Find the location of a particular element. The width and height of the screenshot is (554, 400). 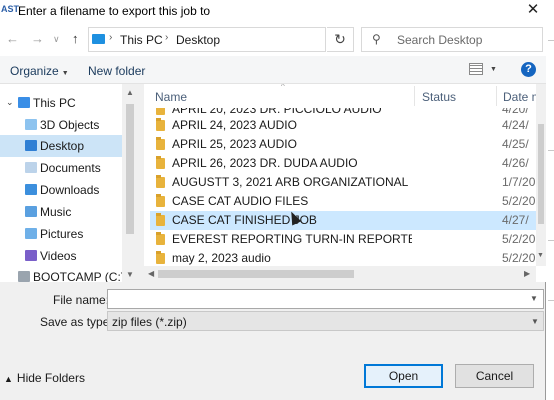

sidebar-item-label: Videos is located at coordinates (58, 256).